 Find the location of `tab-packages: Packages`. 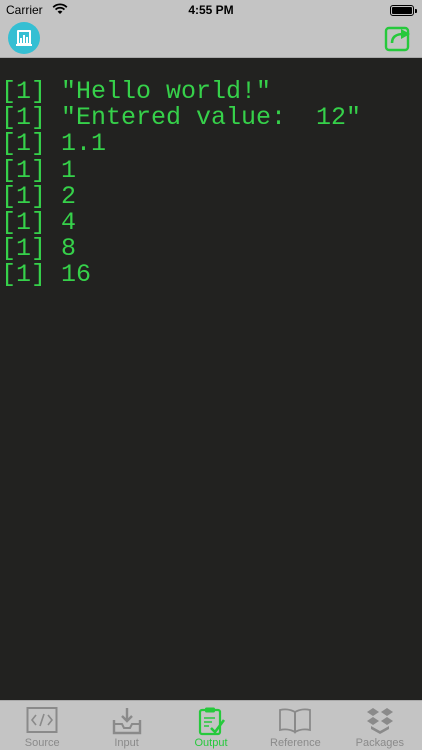

tab-packages: Packages is located at coordinates (380, 725).